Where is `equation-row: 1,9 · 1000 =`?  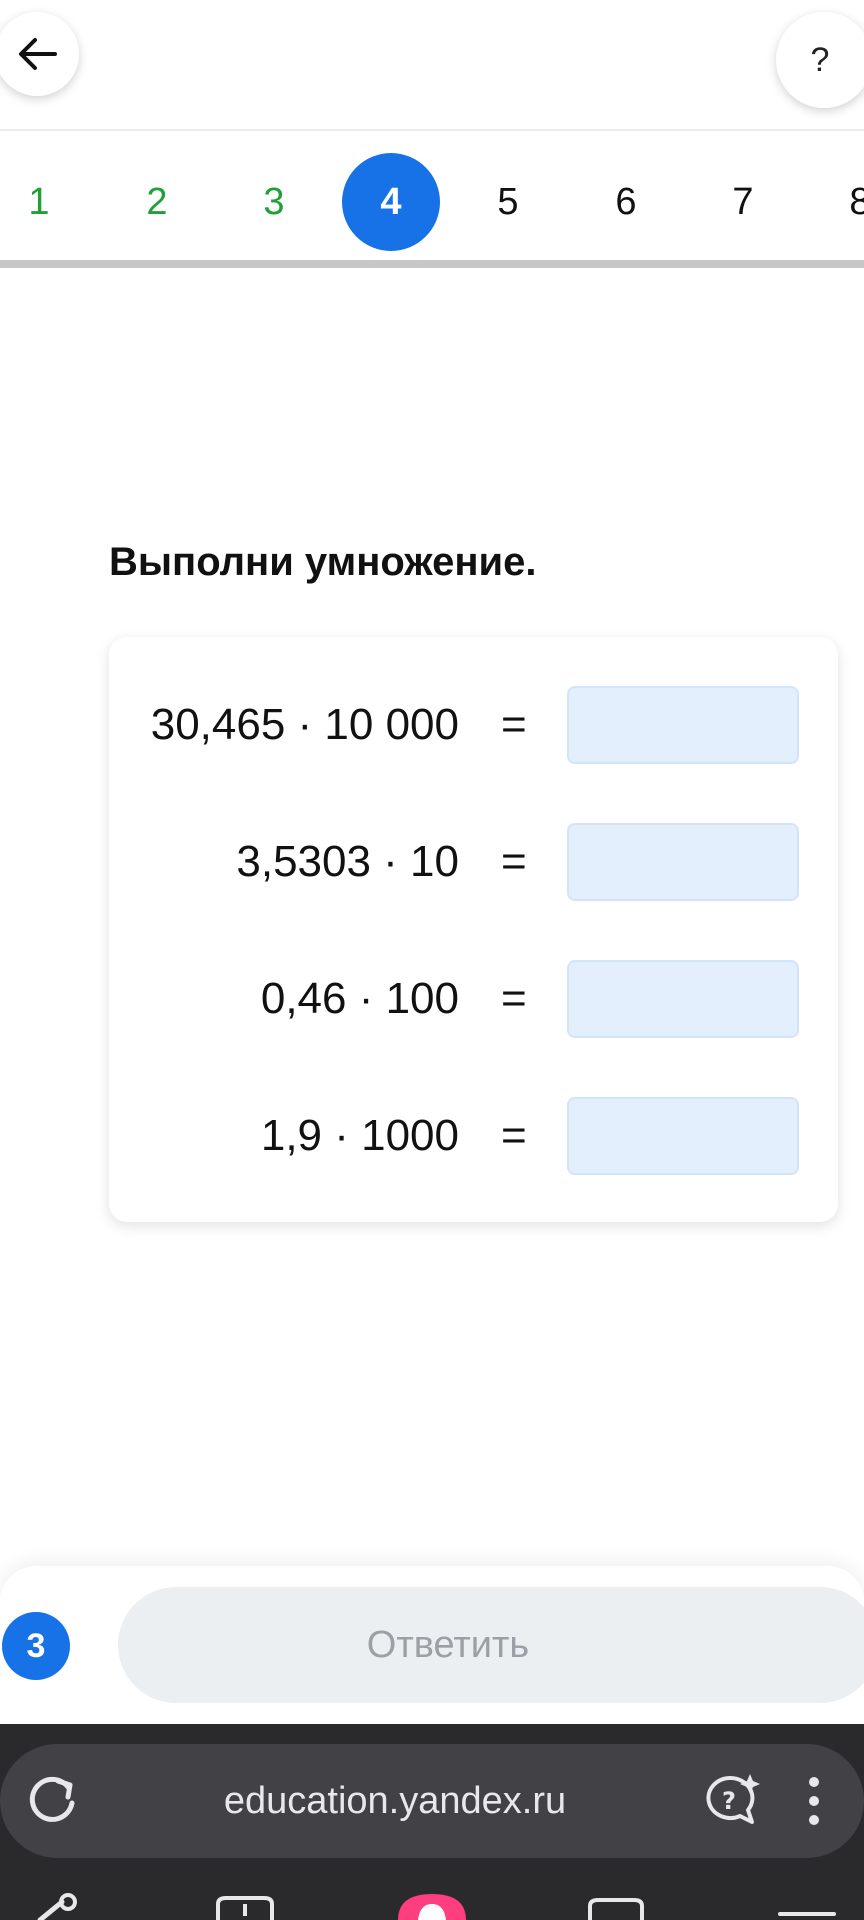 equation-row: 1,9 · 1000 = is located at coordinates (473, 1136).